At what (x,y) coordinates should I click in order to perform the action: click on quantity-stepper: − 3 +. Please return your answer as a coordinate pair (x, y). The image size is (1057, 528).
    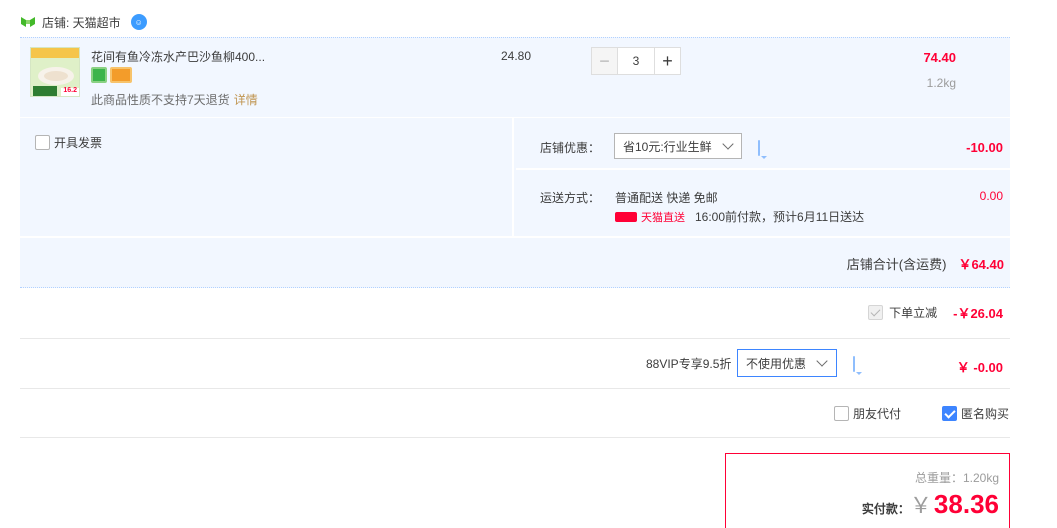
    Looking at the image, I should click on (636, 61).